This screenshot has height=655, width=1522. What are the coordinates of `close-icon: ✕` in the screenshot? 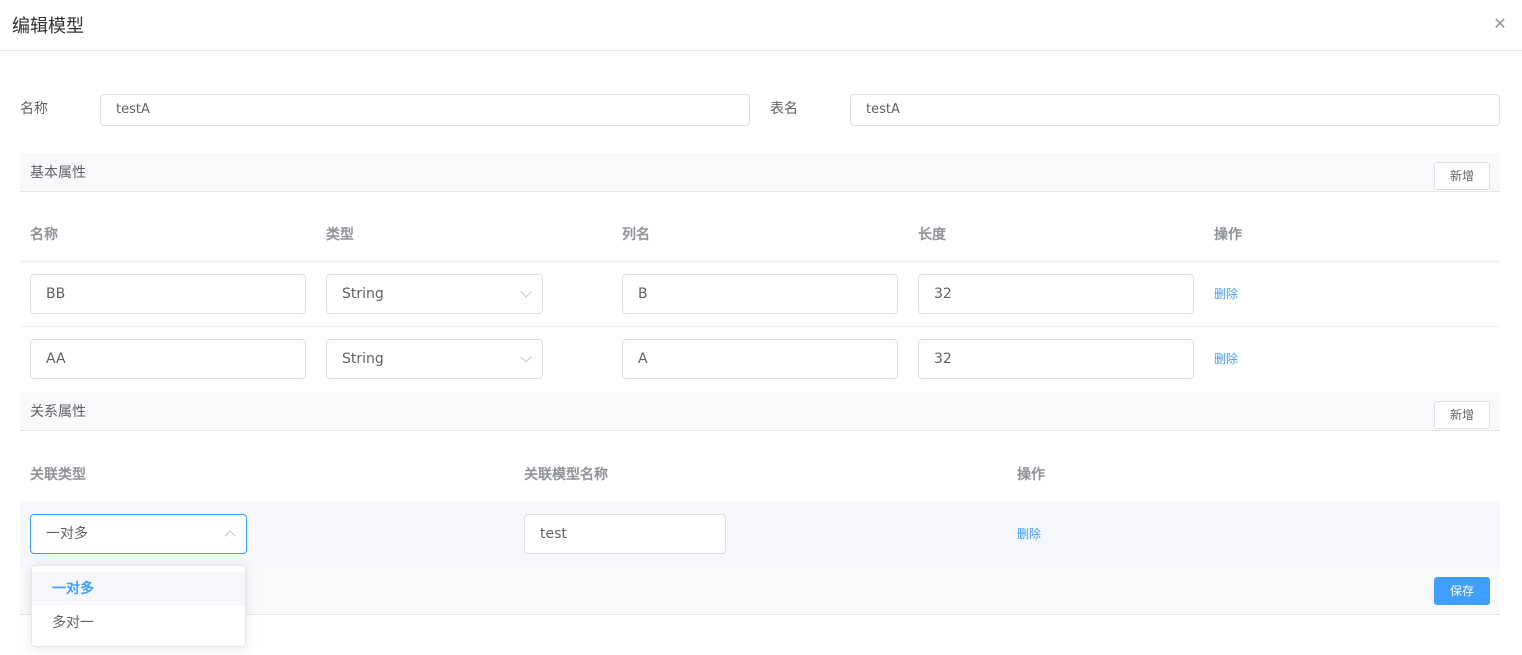 It's located at (1500, 24).